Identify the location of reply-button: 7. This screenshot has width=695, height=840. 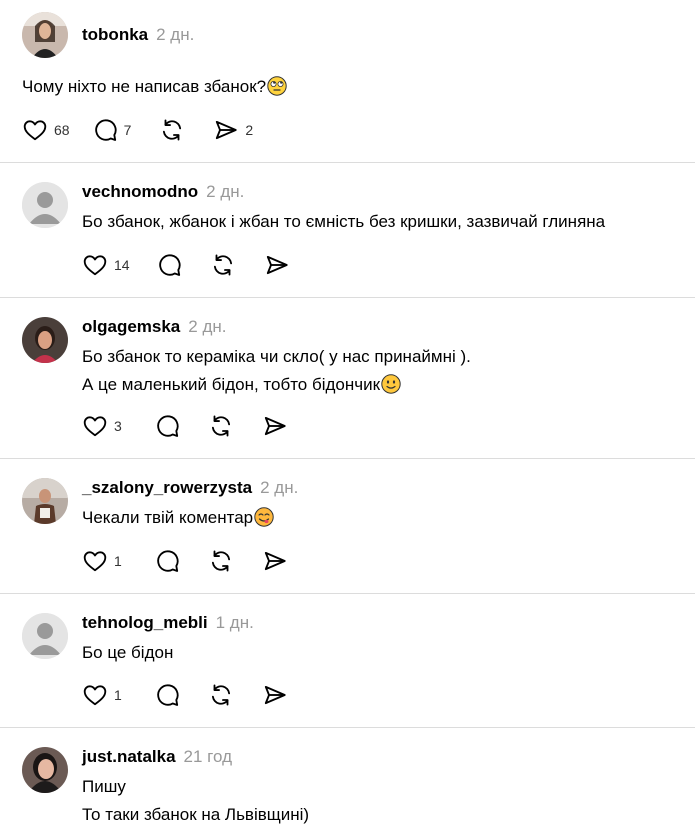
(112, 130).